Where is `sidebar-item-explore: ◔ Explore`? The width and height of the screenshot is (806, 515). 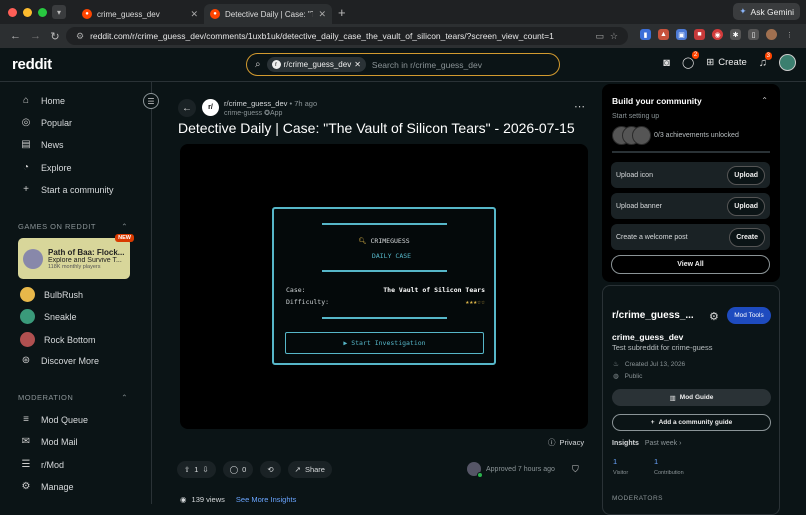
sidebar-item-explore: ◔ Explore is located at coordinates (46, 167).